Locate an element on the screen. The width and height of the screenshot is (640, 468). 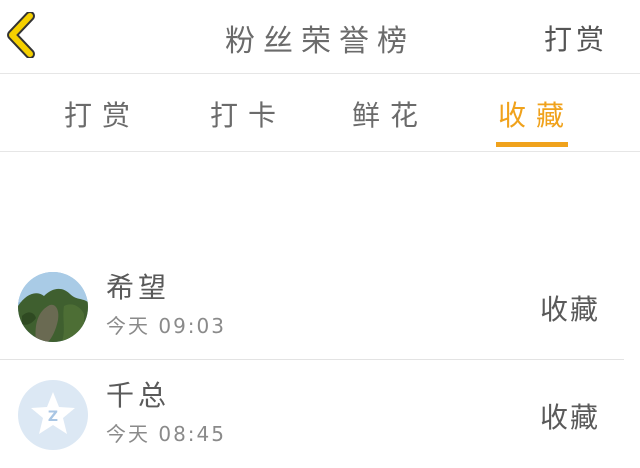
user-name: 千总 is located at coordinates (138, 395).